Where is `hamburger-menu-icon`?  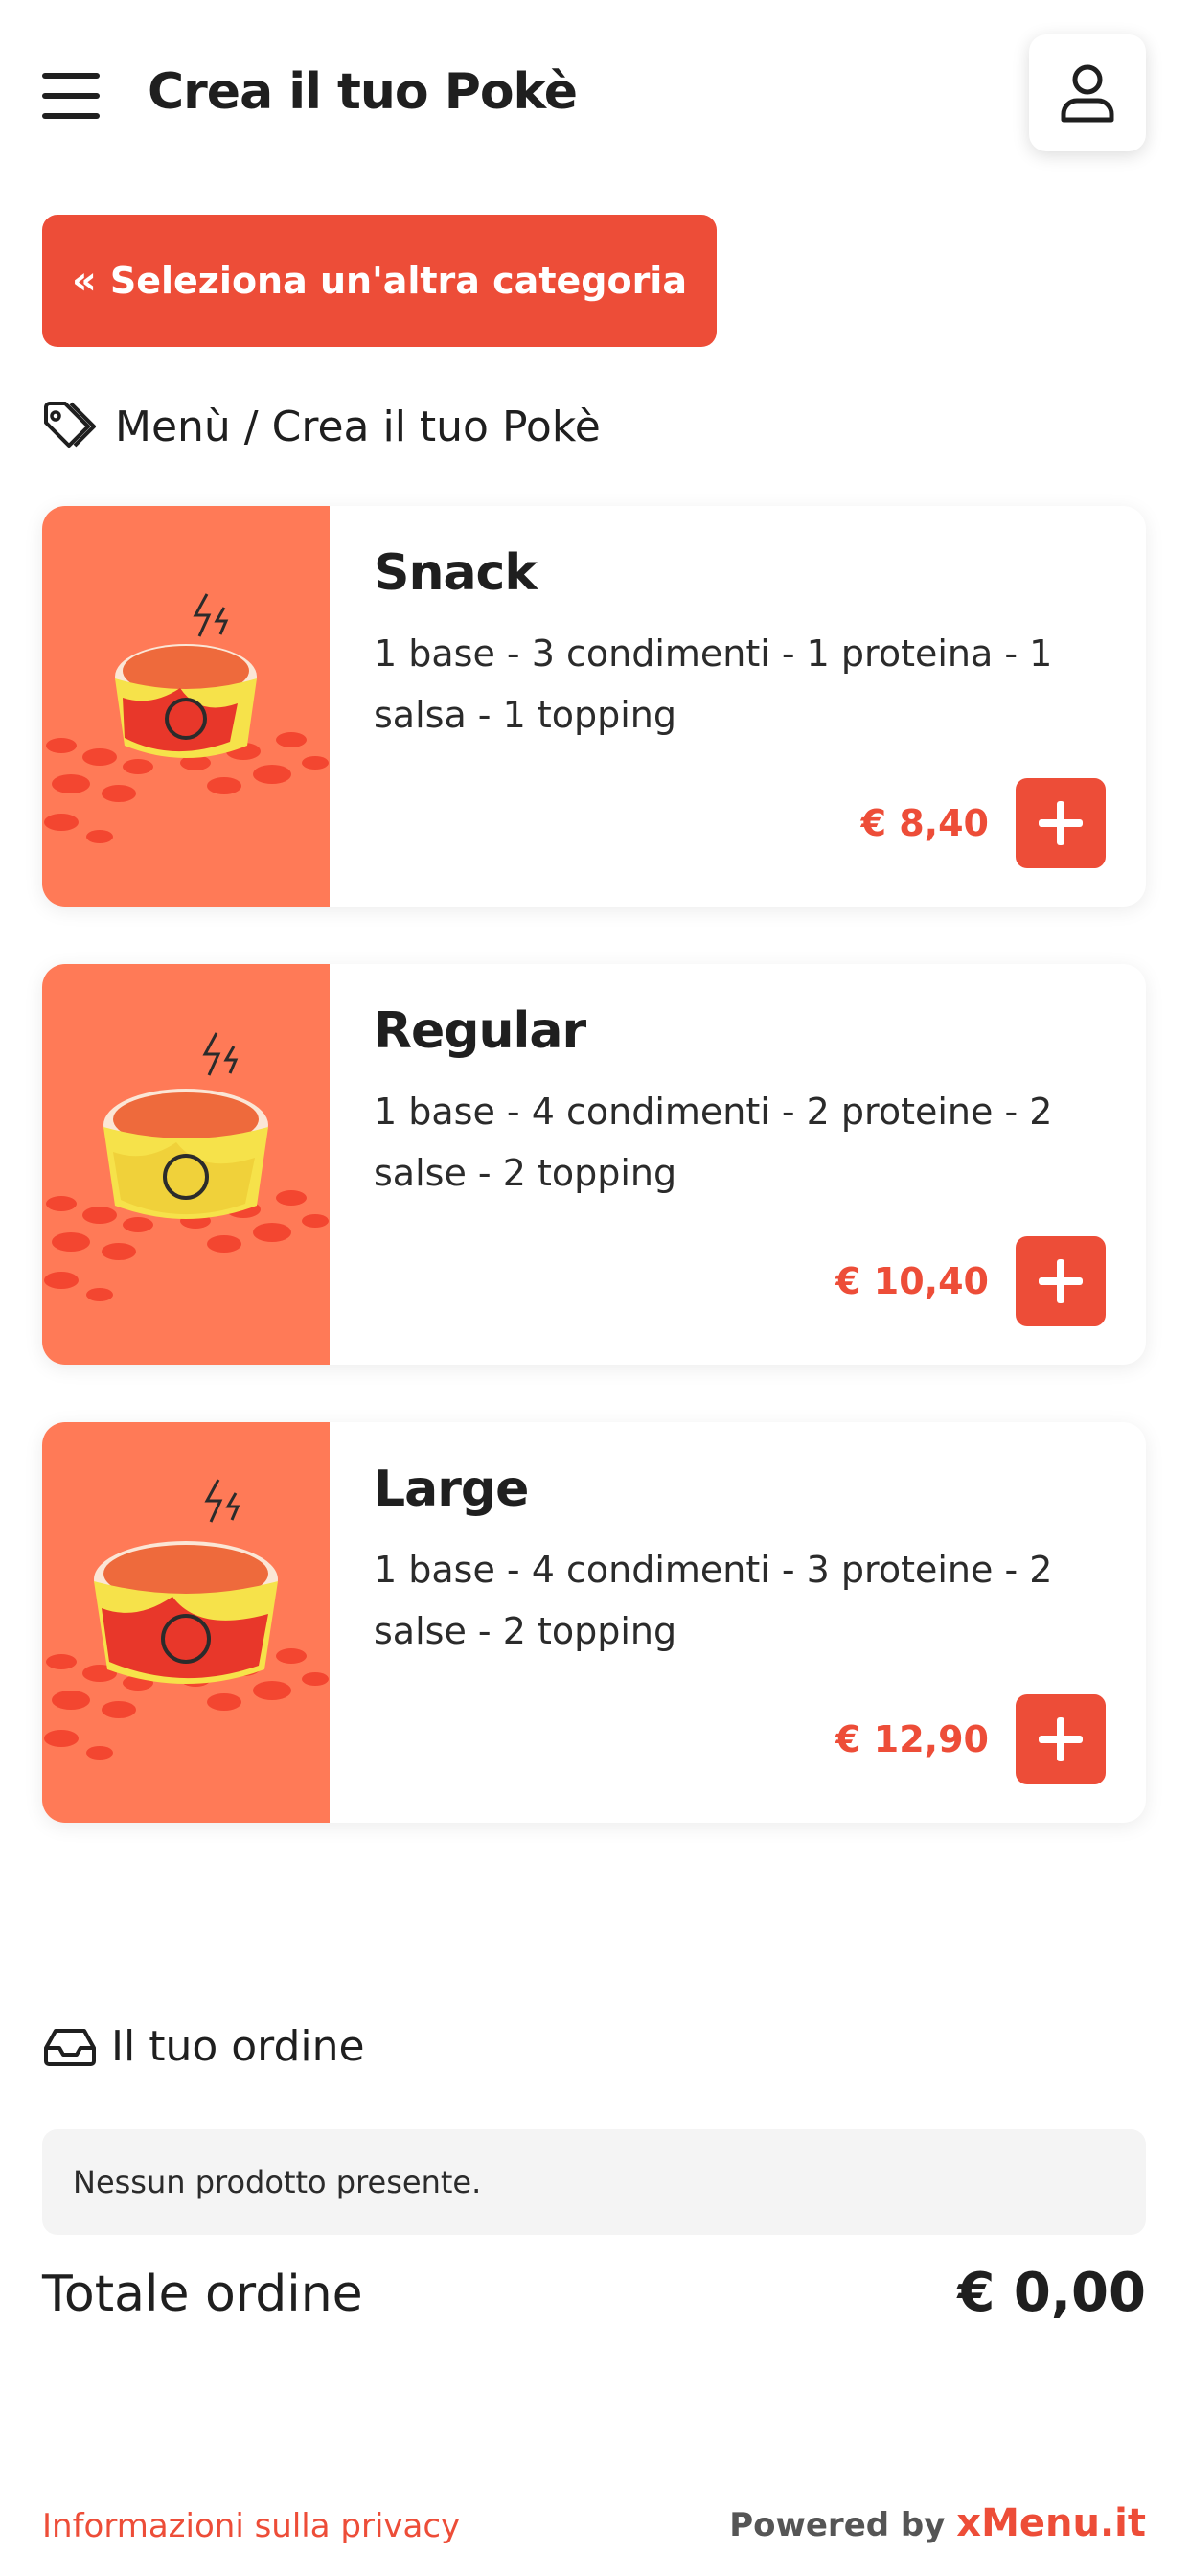 hamburger-menu-icon is located at coordinates (71, 96).